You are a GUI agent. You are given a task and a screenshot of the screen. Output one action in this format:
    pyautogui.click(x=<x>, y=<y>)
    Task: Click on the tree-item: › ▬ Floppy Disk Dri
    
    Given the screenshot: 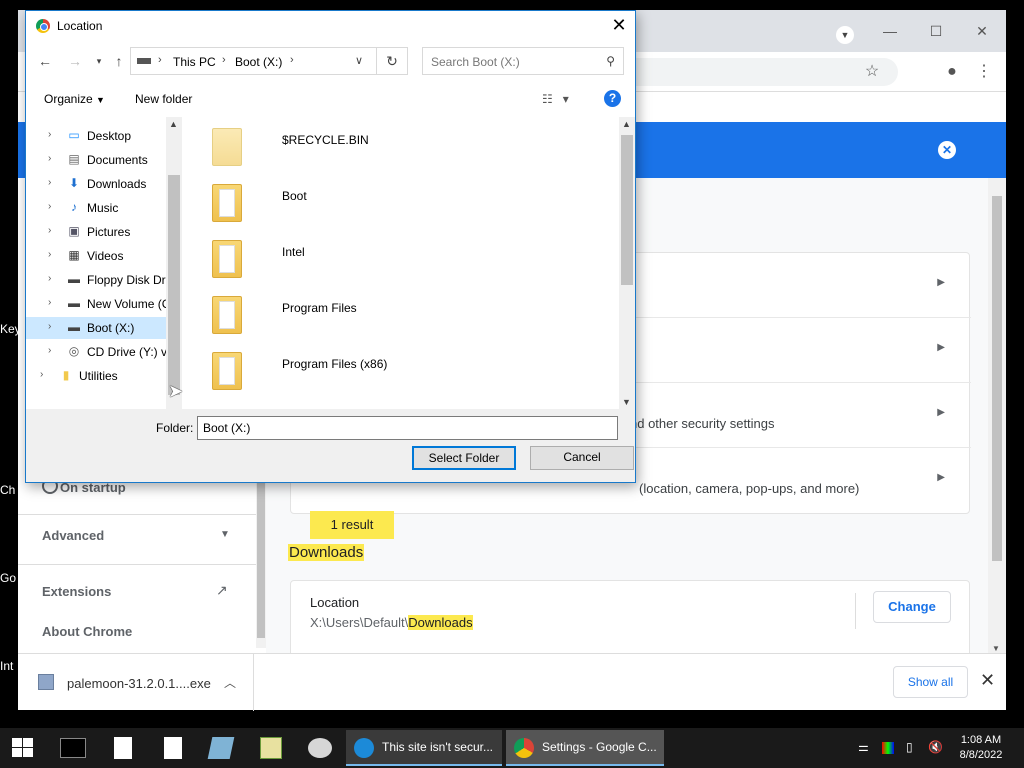 What is the action you would take?
    pyautogui.click(x=97, y=280)
    